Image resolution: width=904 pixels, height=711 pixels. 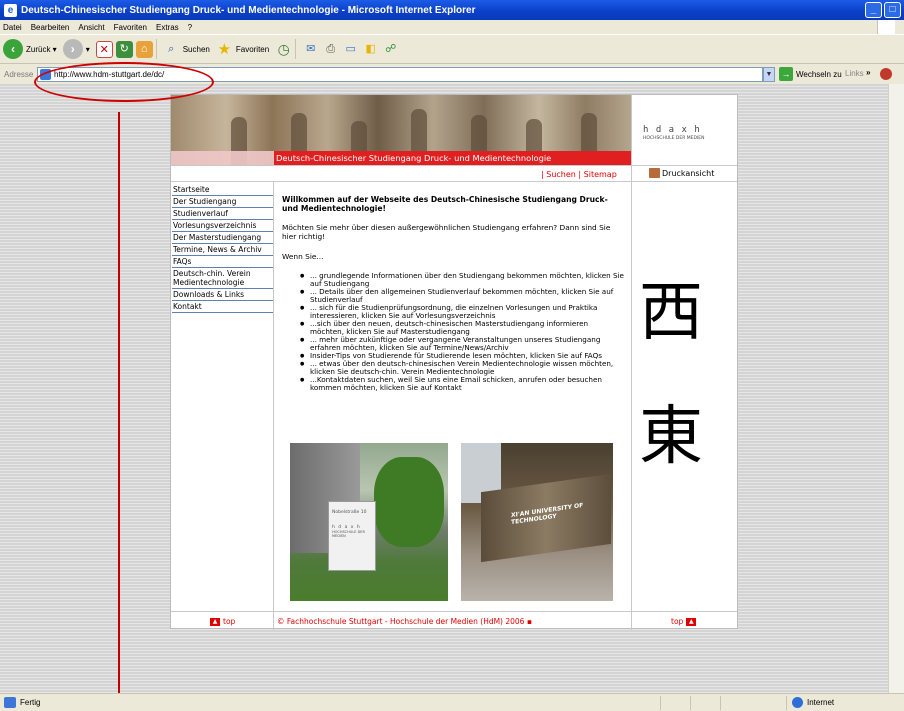 What do you see at coordinates (222, 226) in the screenshot?
I see `nav-vorlesungsverzeichnis: Vorlesungsverzeichnis` at bounding box center [222, 226].